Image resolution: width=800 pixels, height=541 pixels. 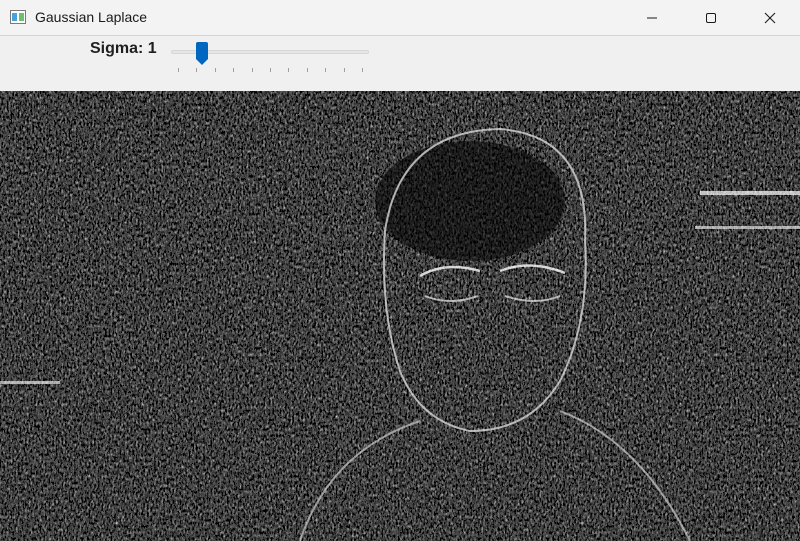 What do you see at coordinates (400, 63) in the screenshot?
I see `trackbar-panel: Sigma: 1` at bounding box center [400, 63].